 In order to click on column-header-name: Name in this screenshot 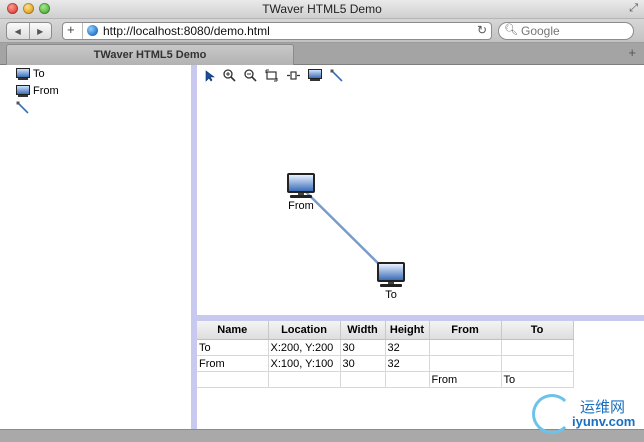, I will do `click(233, 330)`.